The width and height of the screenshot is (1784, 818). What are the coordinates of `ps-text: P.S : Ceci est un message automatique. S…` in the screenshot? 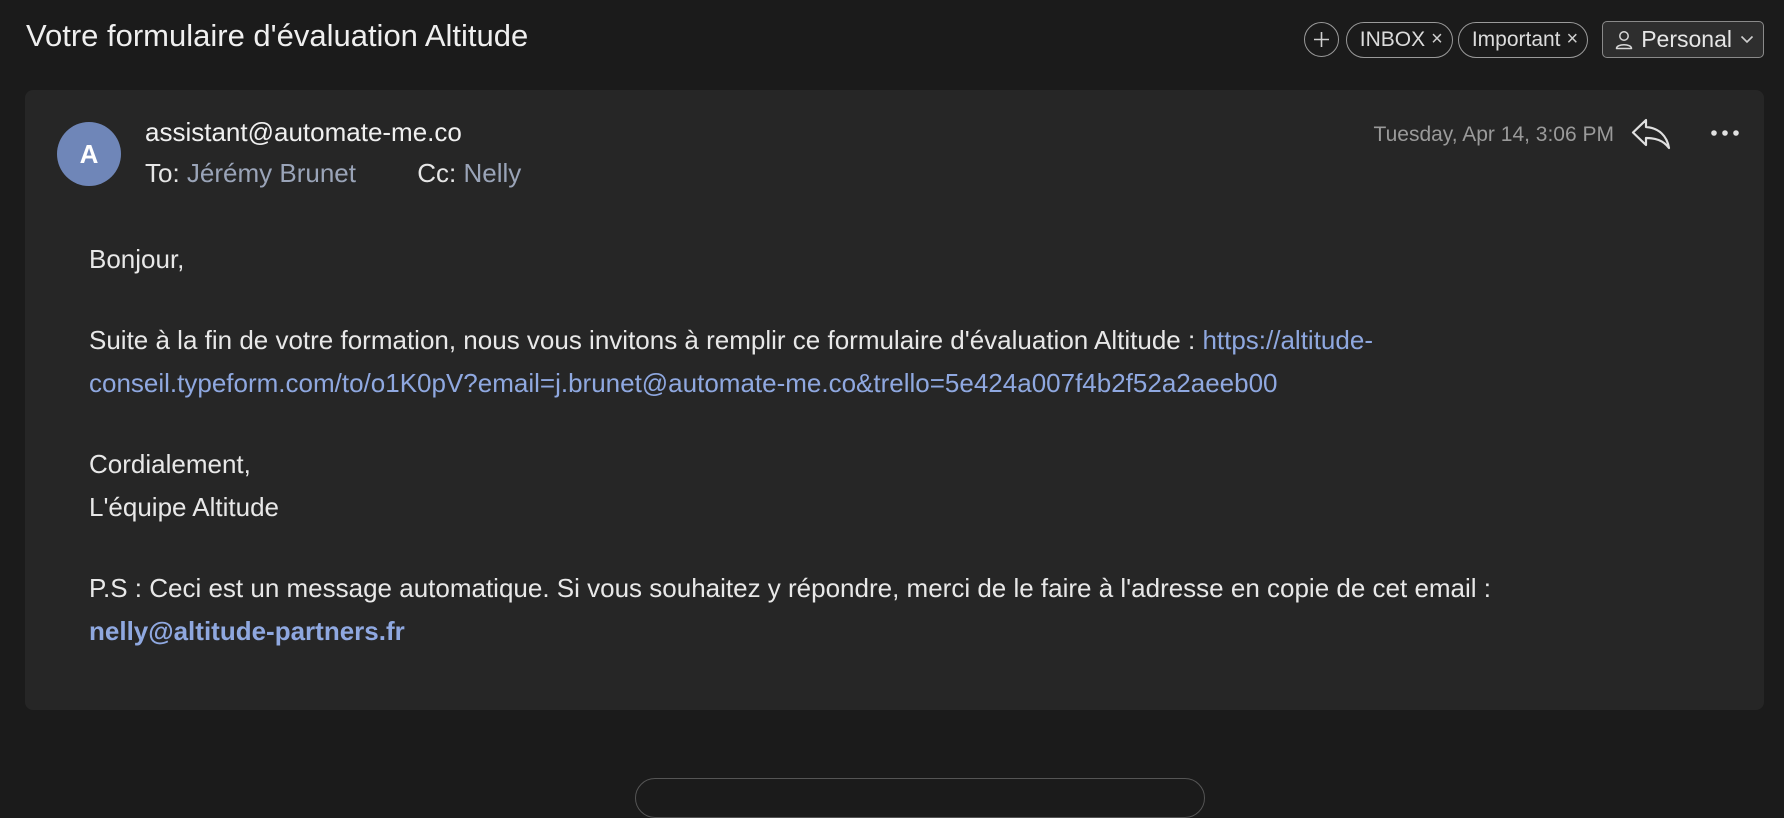 It's located at (790, 588).